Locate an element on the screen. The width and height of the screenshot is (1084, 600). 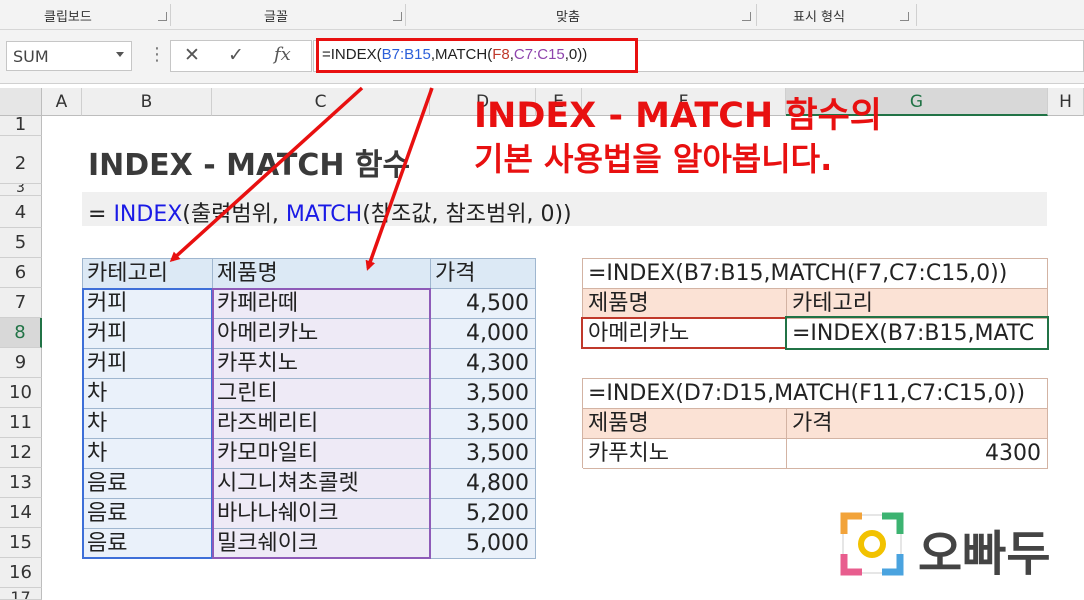
annotation-line-2: 기본 사용법을 알아봅니다. is located at coordinates (653, 159).